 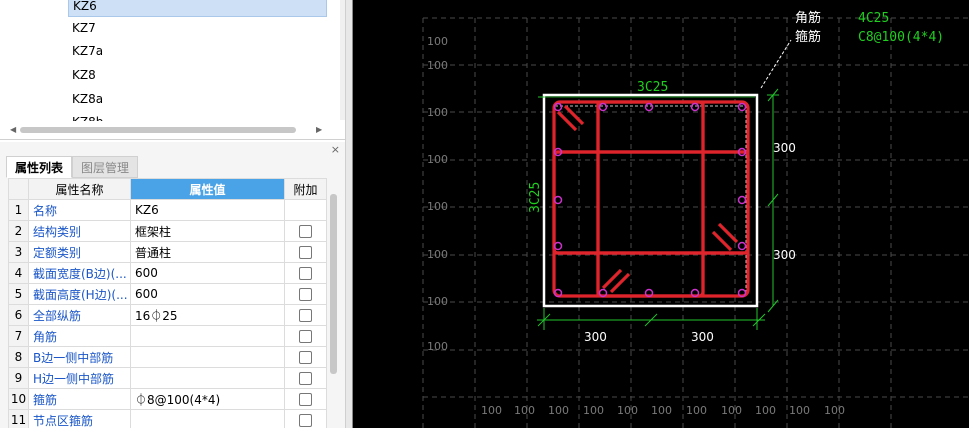 What do you see at coordinates (333, 284) in the screenshot?
I see `properties-scrollbar` at bounding box center [333, 284].